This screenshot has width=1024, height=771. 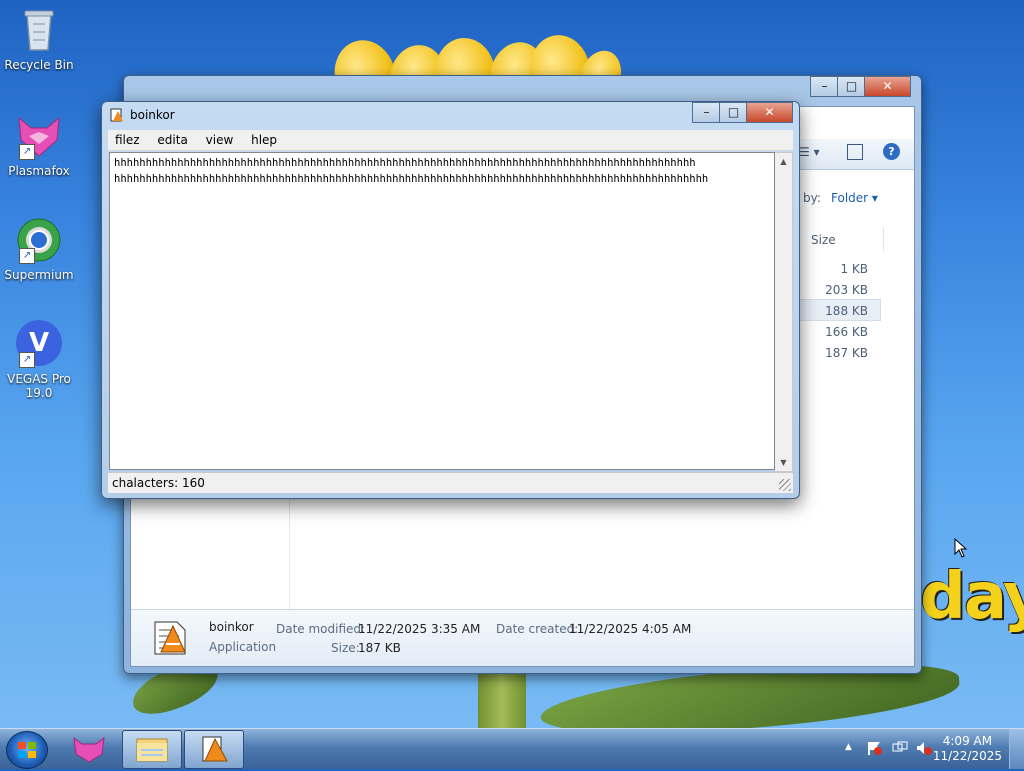 I want to click on size-cell: 1 KB, so click(x=854, y=269).